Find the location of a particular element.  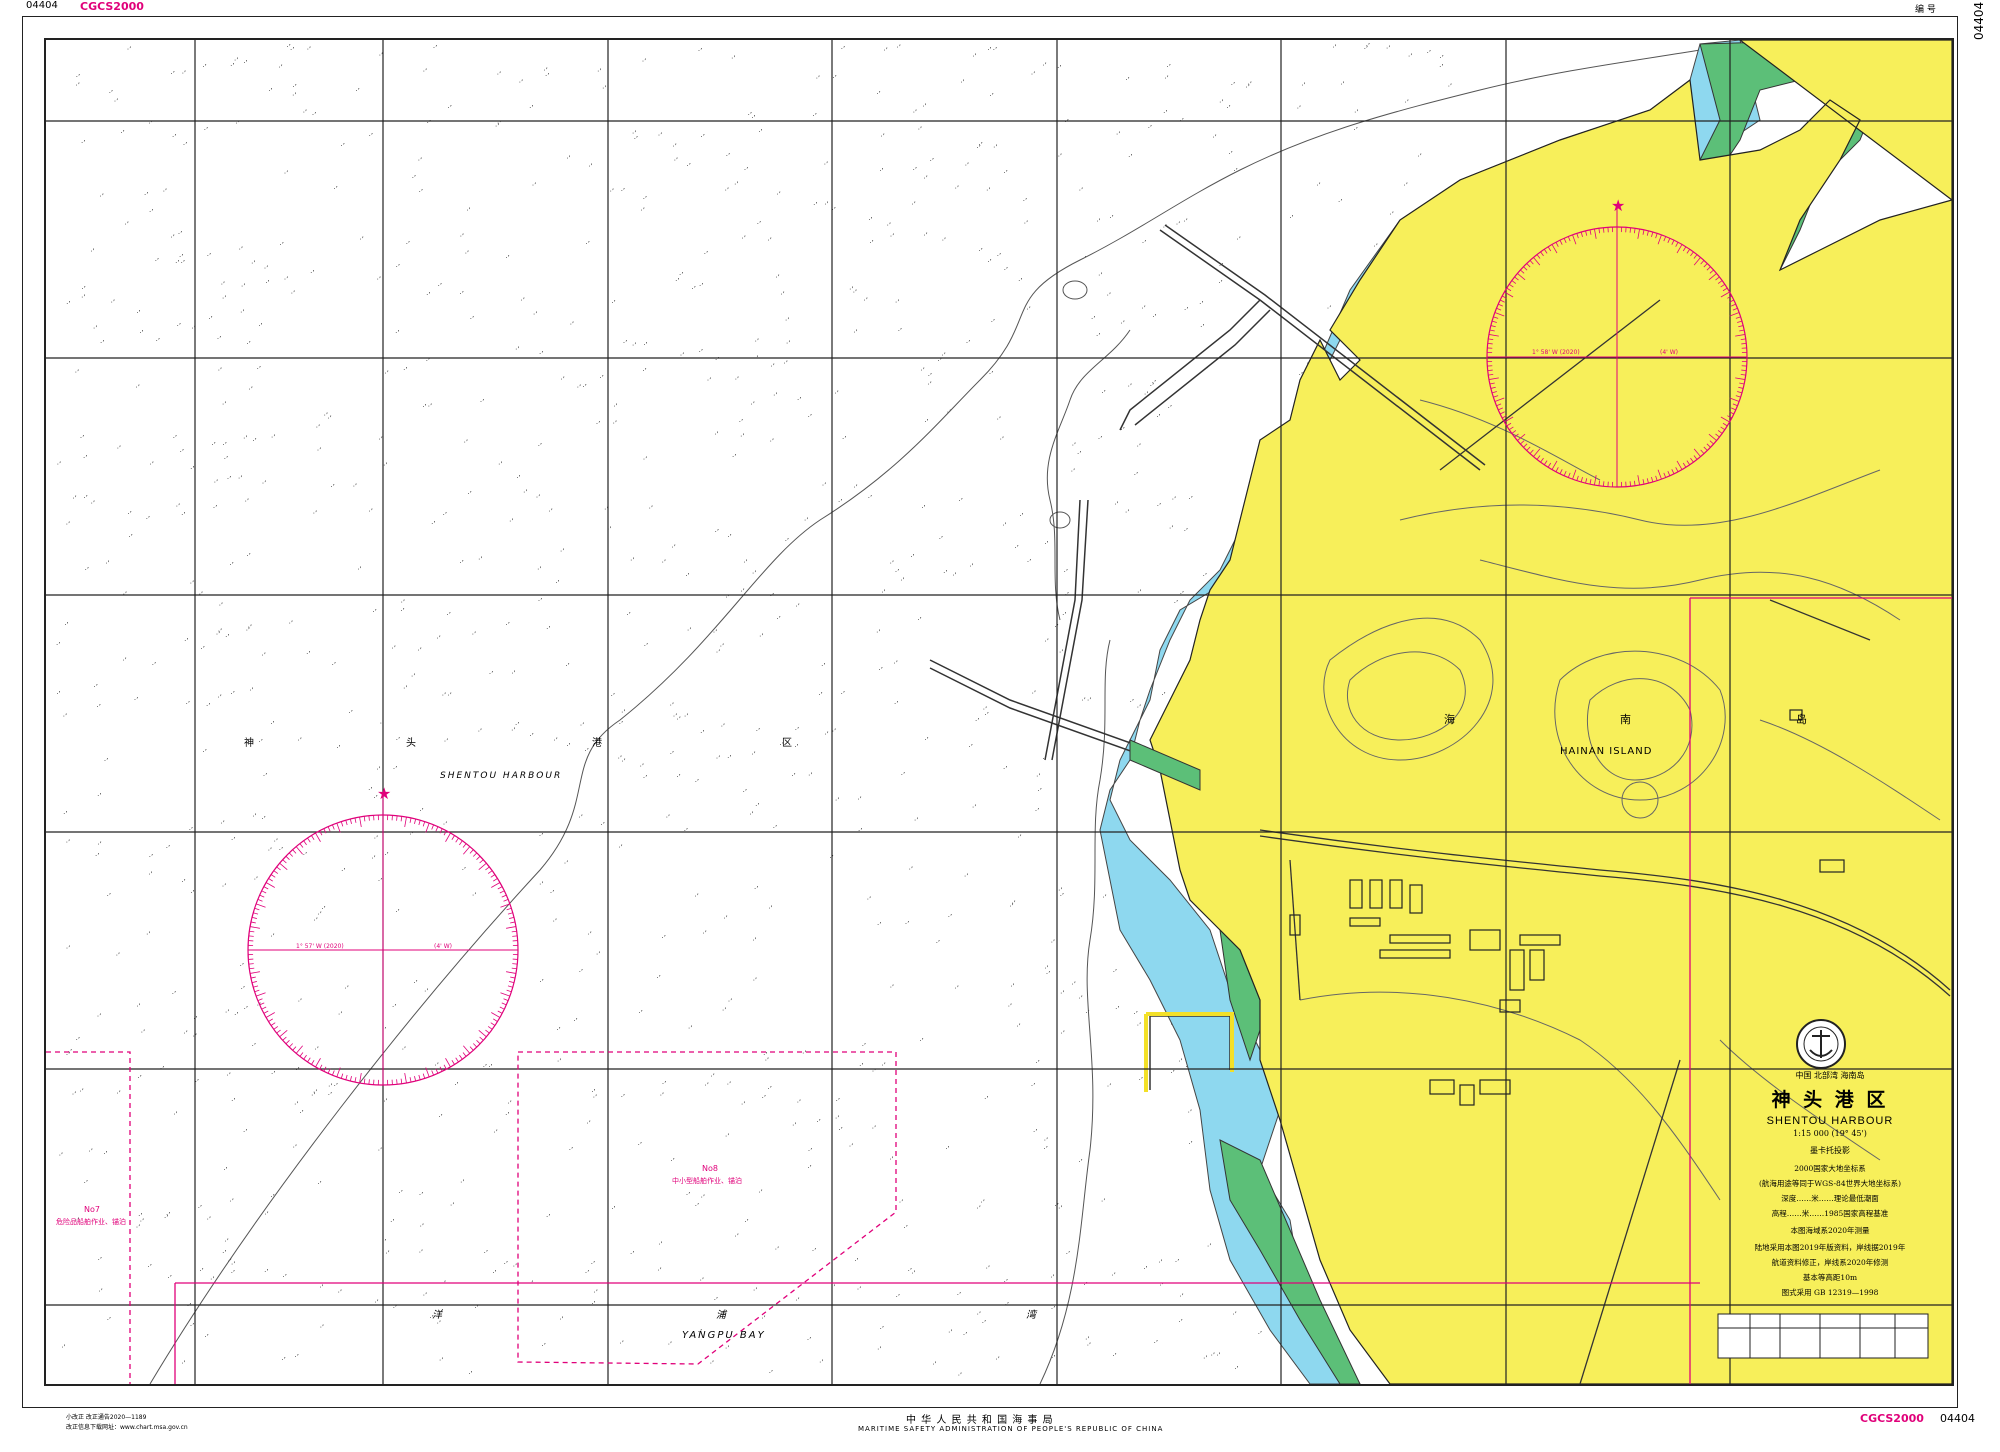

bay-label-char-1: 洋 is located at coordinates (437, 1313).